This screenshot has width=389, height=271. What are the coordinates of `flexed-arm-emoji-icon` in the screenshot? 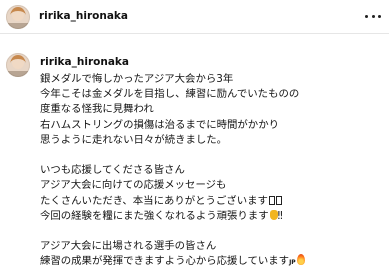 It's located at (273, 214).